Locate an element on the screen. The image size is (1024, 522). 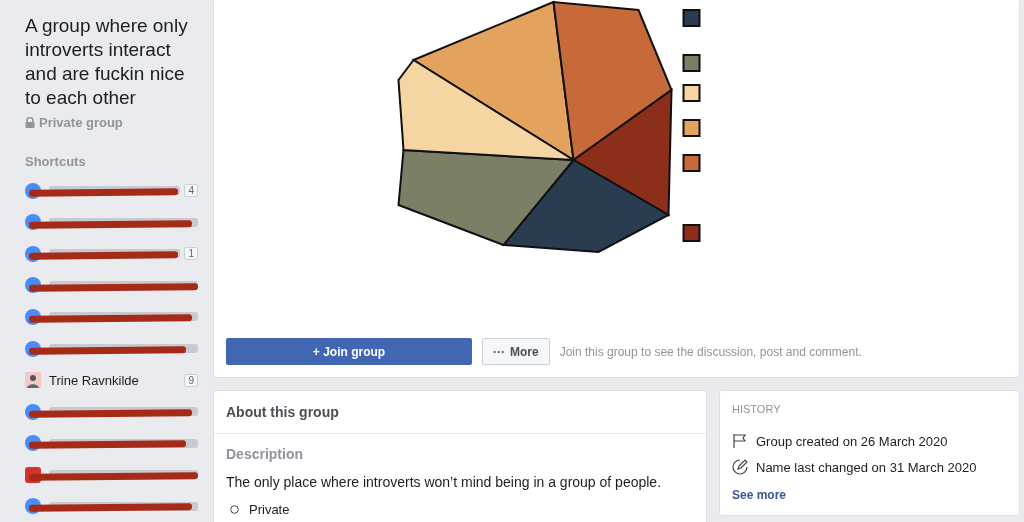
pencil-icon is located at coordinates (740, 467).